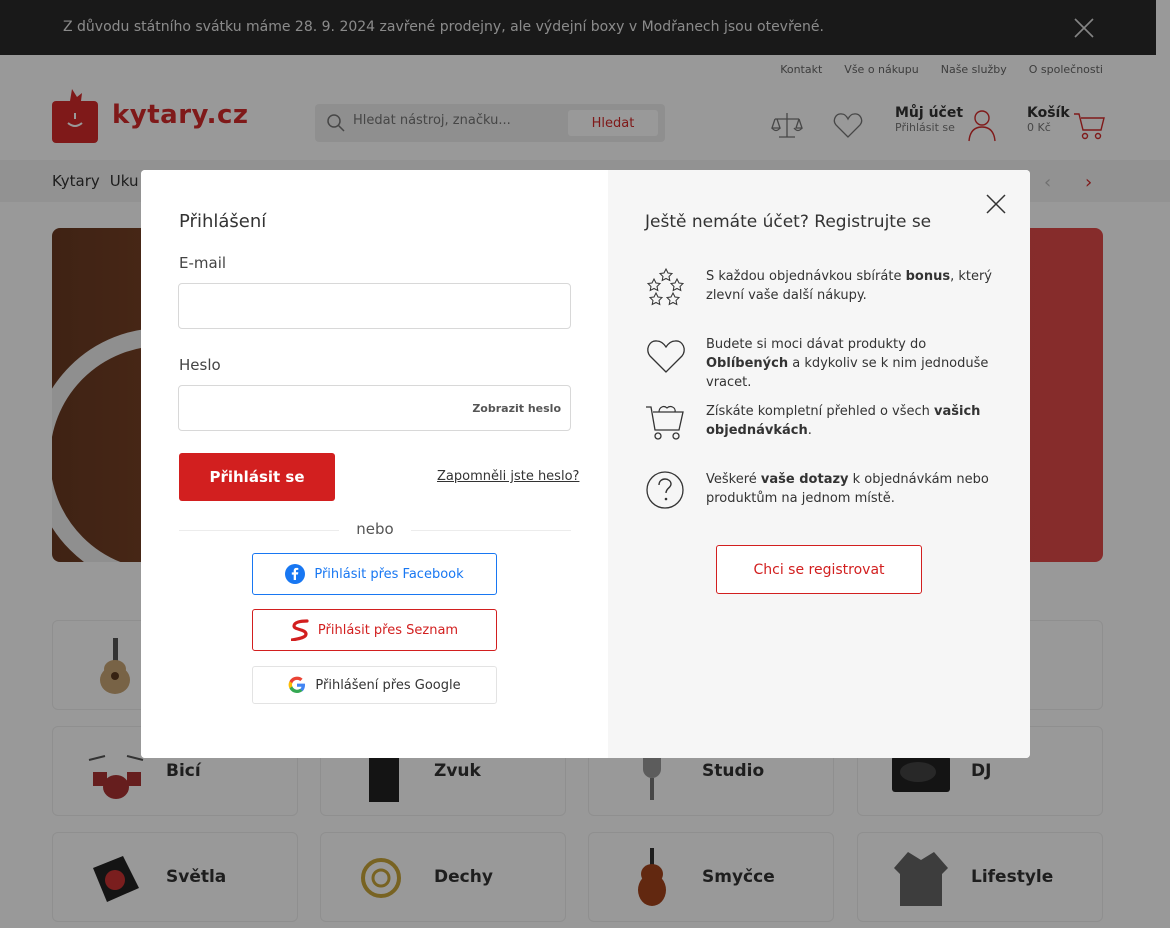 The image size is (1170, 928). I want to click on email-label: E-mail, so click(203, 263).